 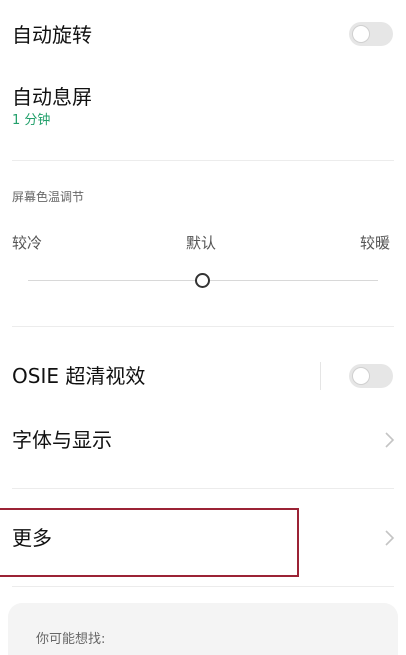 What do you see at coordinates (371, 376) in the screenshot?
I see `osie-toggle` at bounding box center [371, 376].